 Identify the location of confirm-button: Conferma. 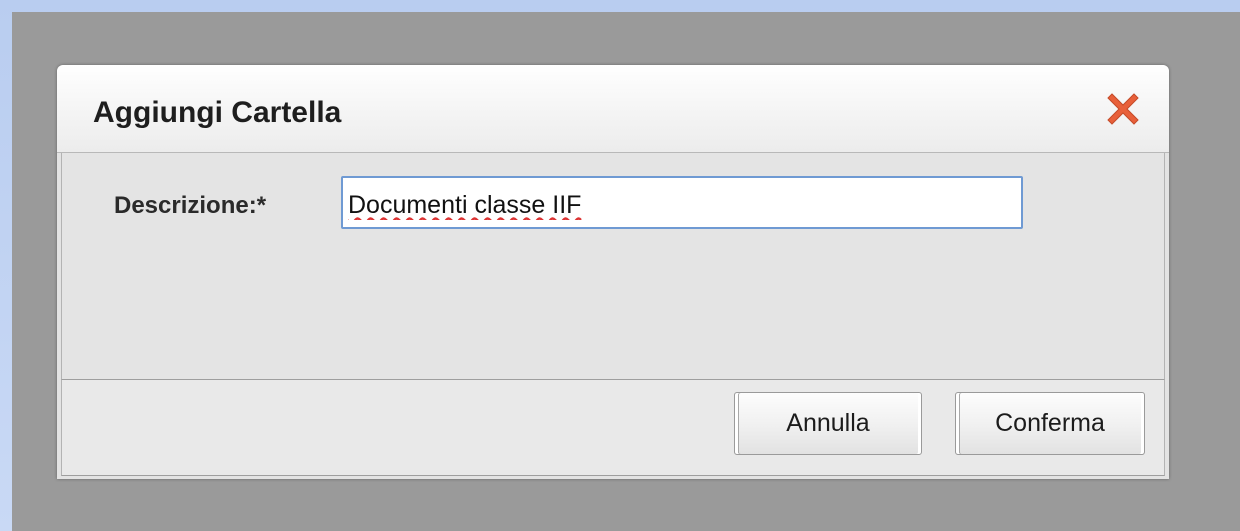
(1050, 423).